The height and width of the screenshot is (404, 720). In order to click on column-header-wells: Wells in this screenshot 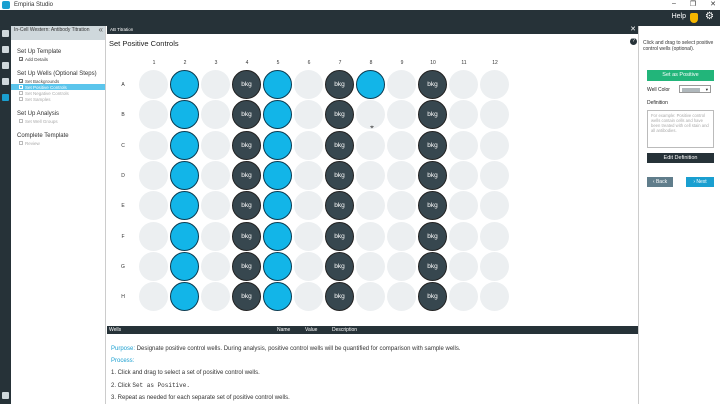, I will do `click(115, 330)`.